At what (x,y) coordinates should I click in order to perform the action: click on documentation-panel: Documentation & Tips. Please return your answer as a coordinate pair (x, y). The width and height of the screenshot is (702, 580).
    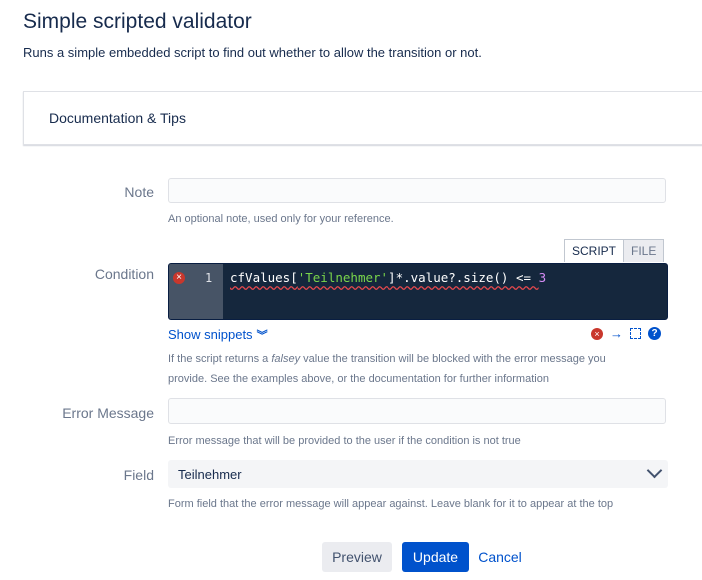
    Looking at the image, I should click on (362, 118).